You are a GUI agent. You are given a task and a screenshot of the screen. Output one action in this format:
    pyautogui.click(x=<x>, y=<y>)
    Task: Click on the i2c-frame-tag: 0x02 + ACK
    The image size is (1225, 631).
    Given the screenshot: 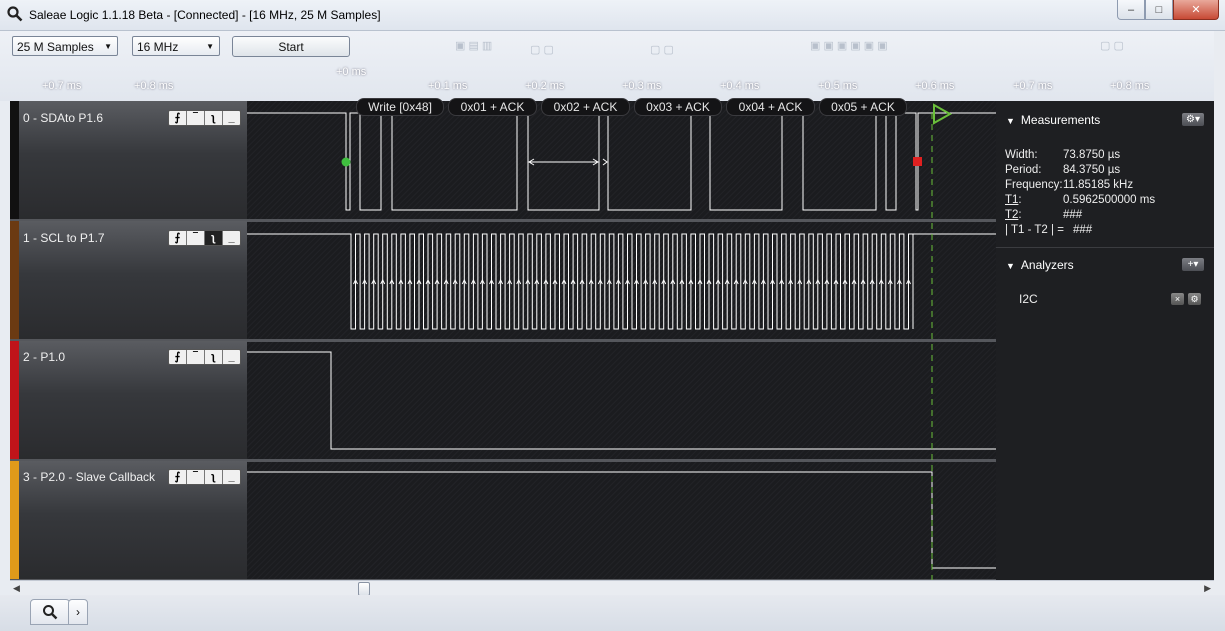 What is the action you would take?
    pyautogui.click(x=585, y=107)
    